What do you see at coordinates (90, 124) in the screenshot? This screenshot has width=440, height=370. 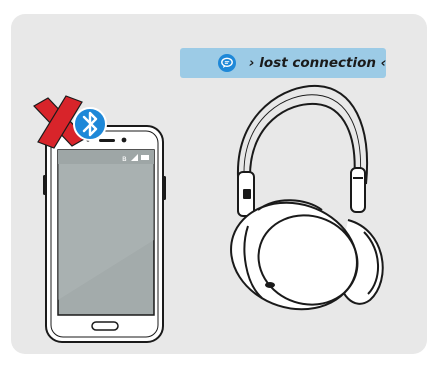 I see `bluetooth-icon` at bounding box center [90, 124].